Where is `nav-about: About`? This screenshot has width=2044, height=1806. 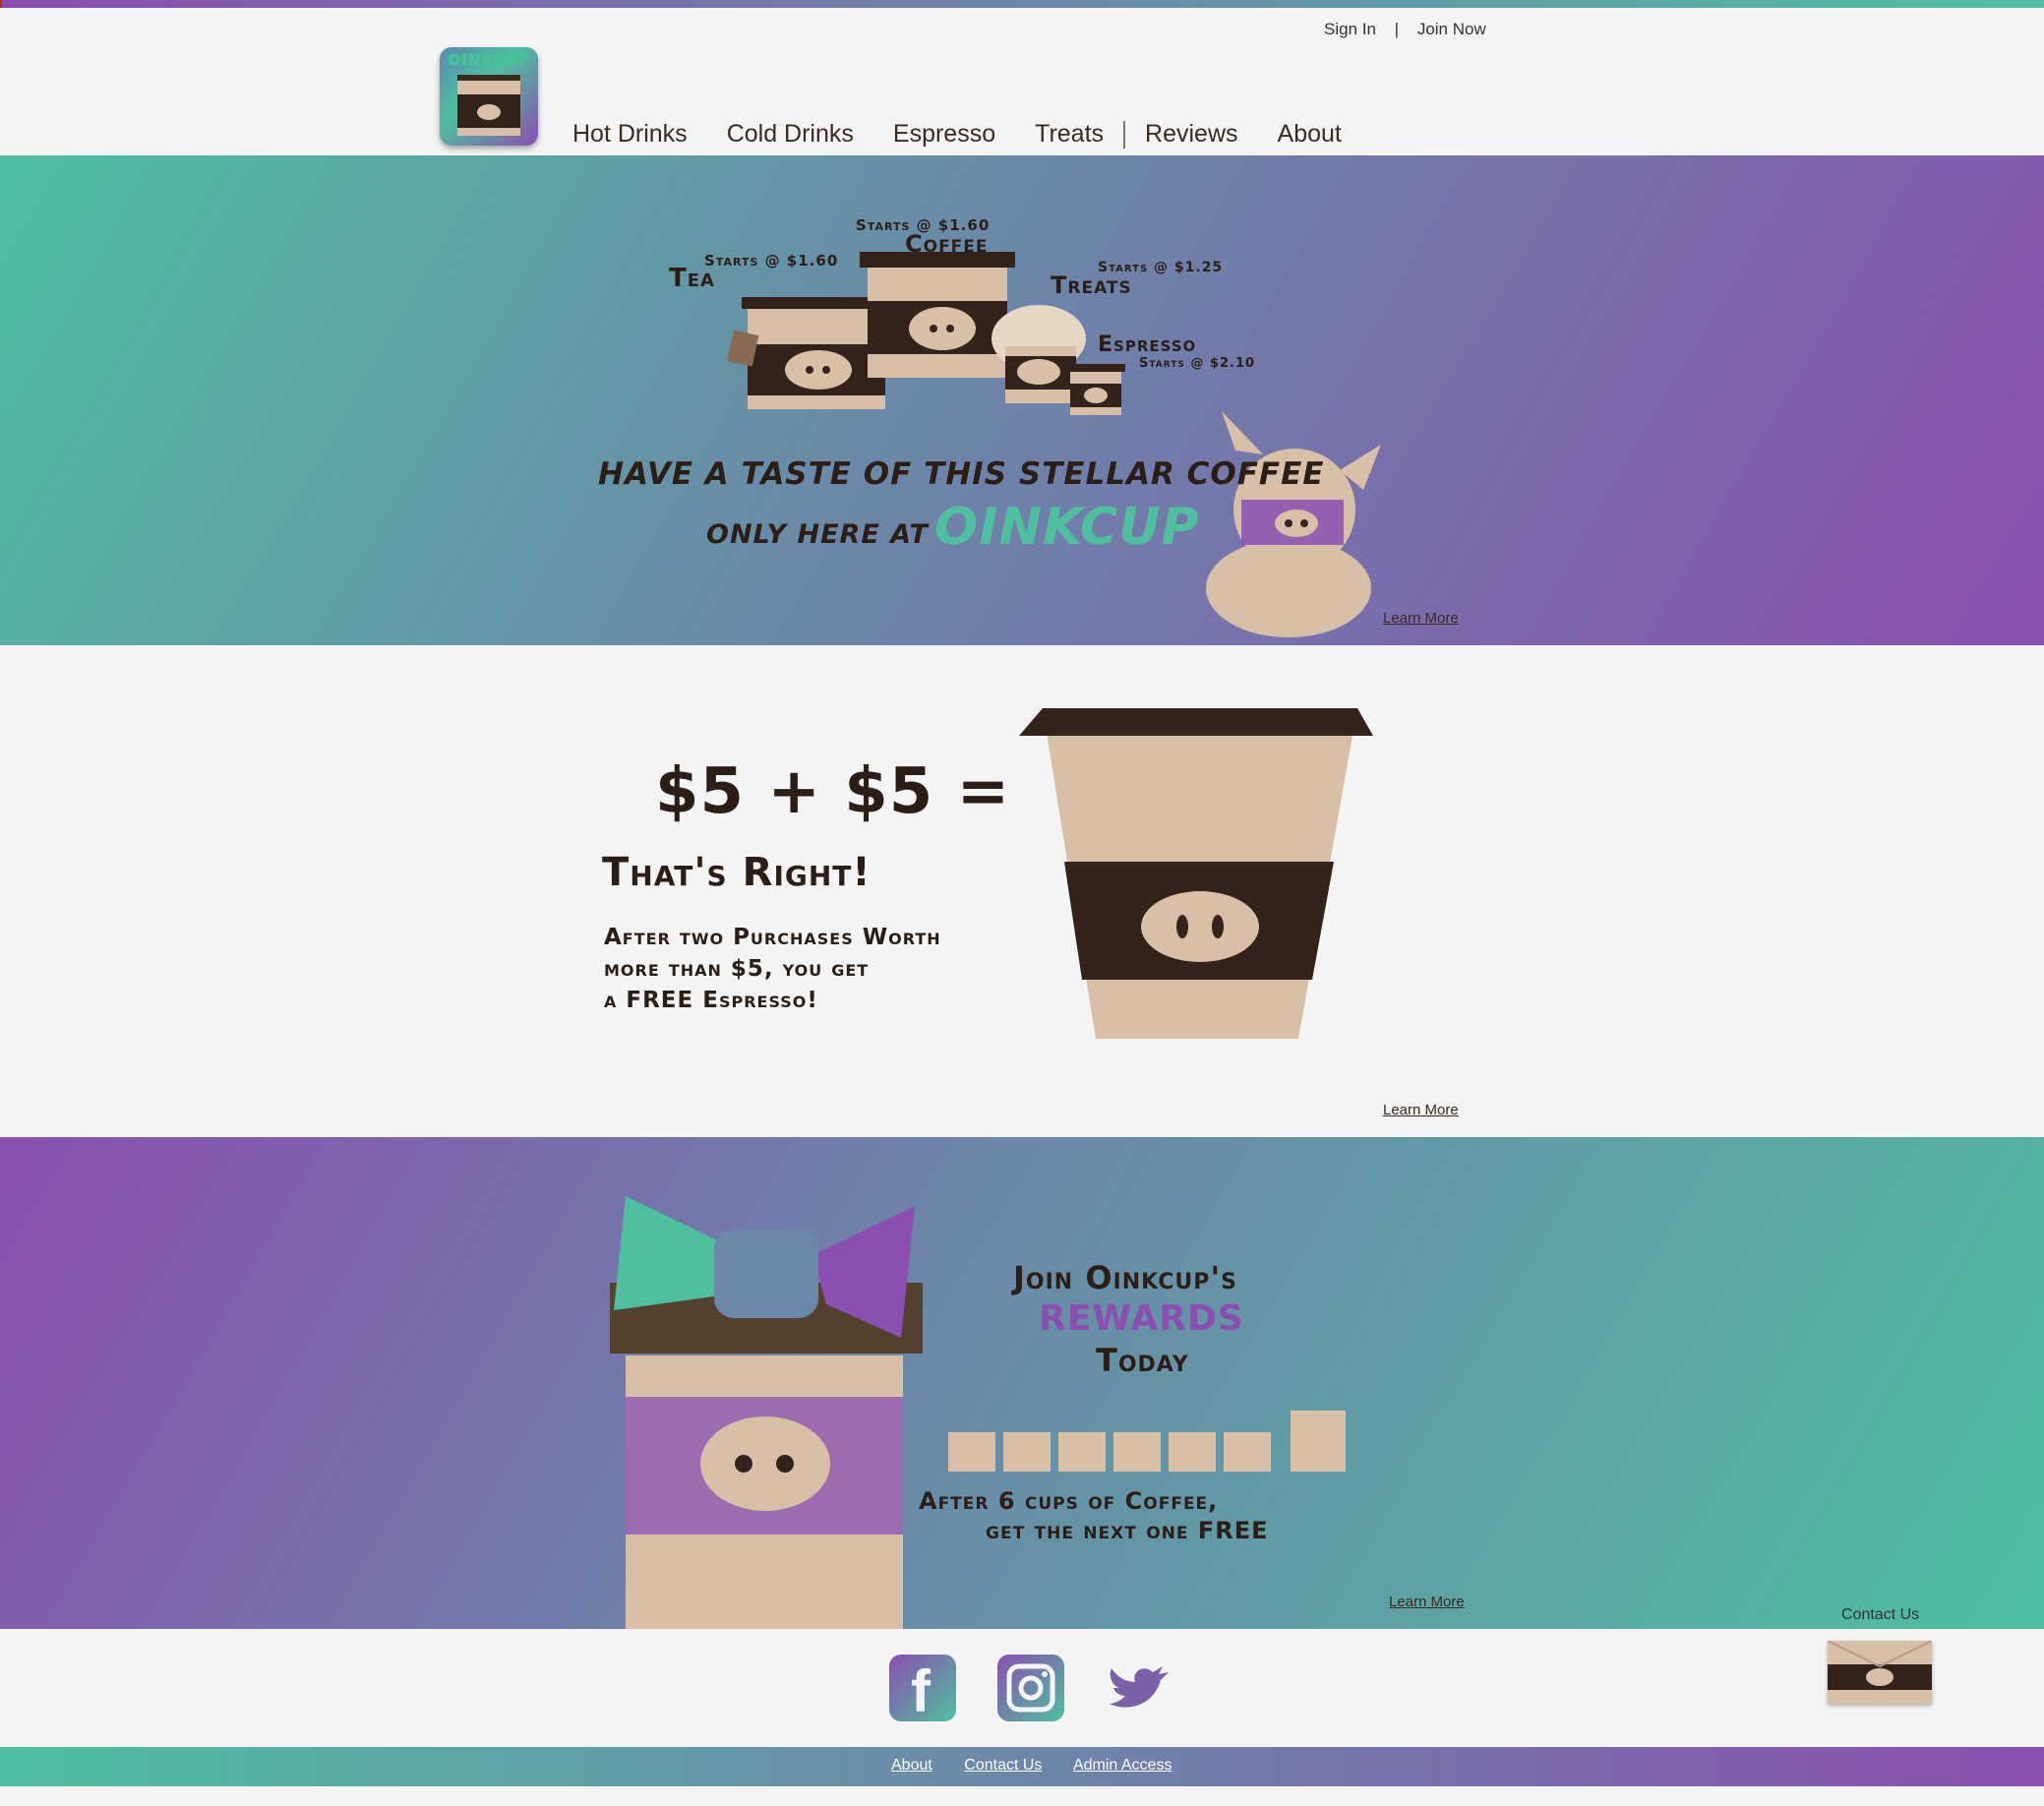
nav-about: About is located at coordinates (1310, 134).